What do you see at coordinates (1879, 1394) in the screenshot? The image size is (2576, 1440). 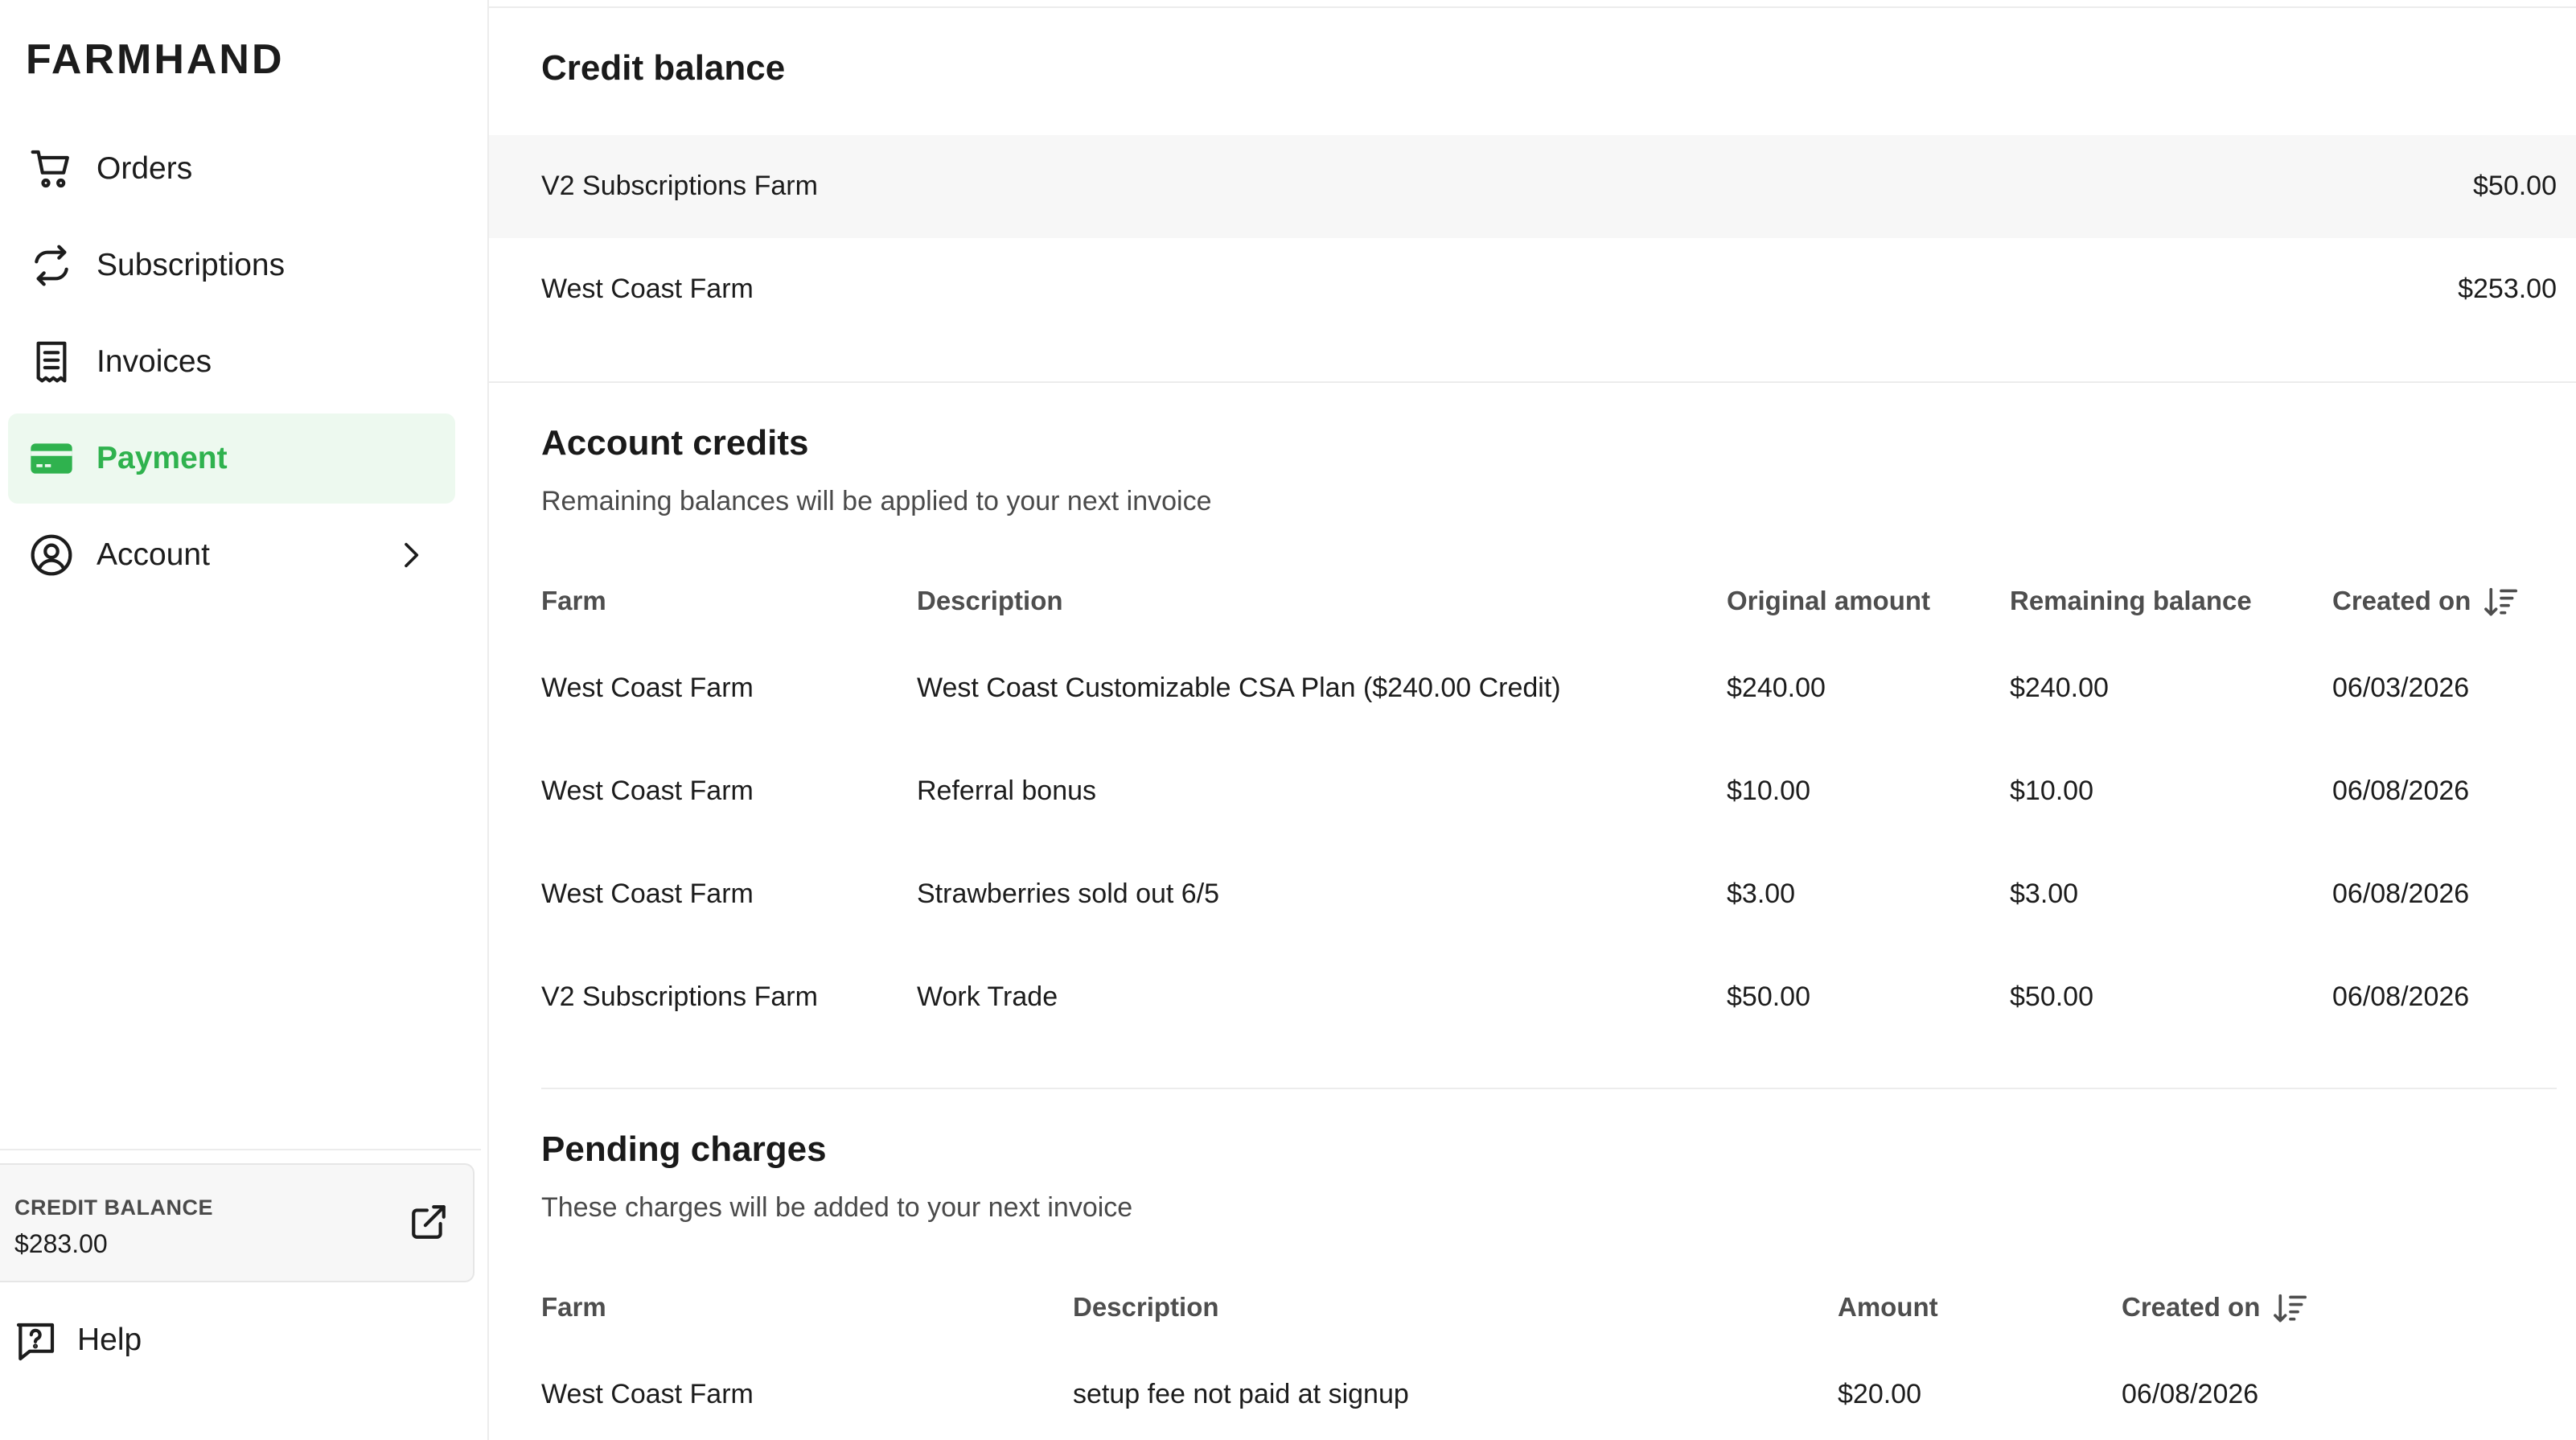 I see `table-cell-amount: $20.00` at bounding box center [1879, 1394].